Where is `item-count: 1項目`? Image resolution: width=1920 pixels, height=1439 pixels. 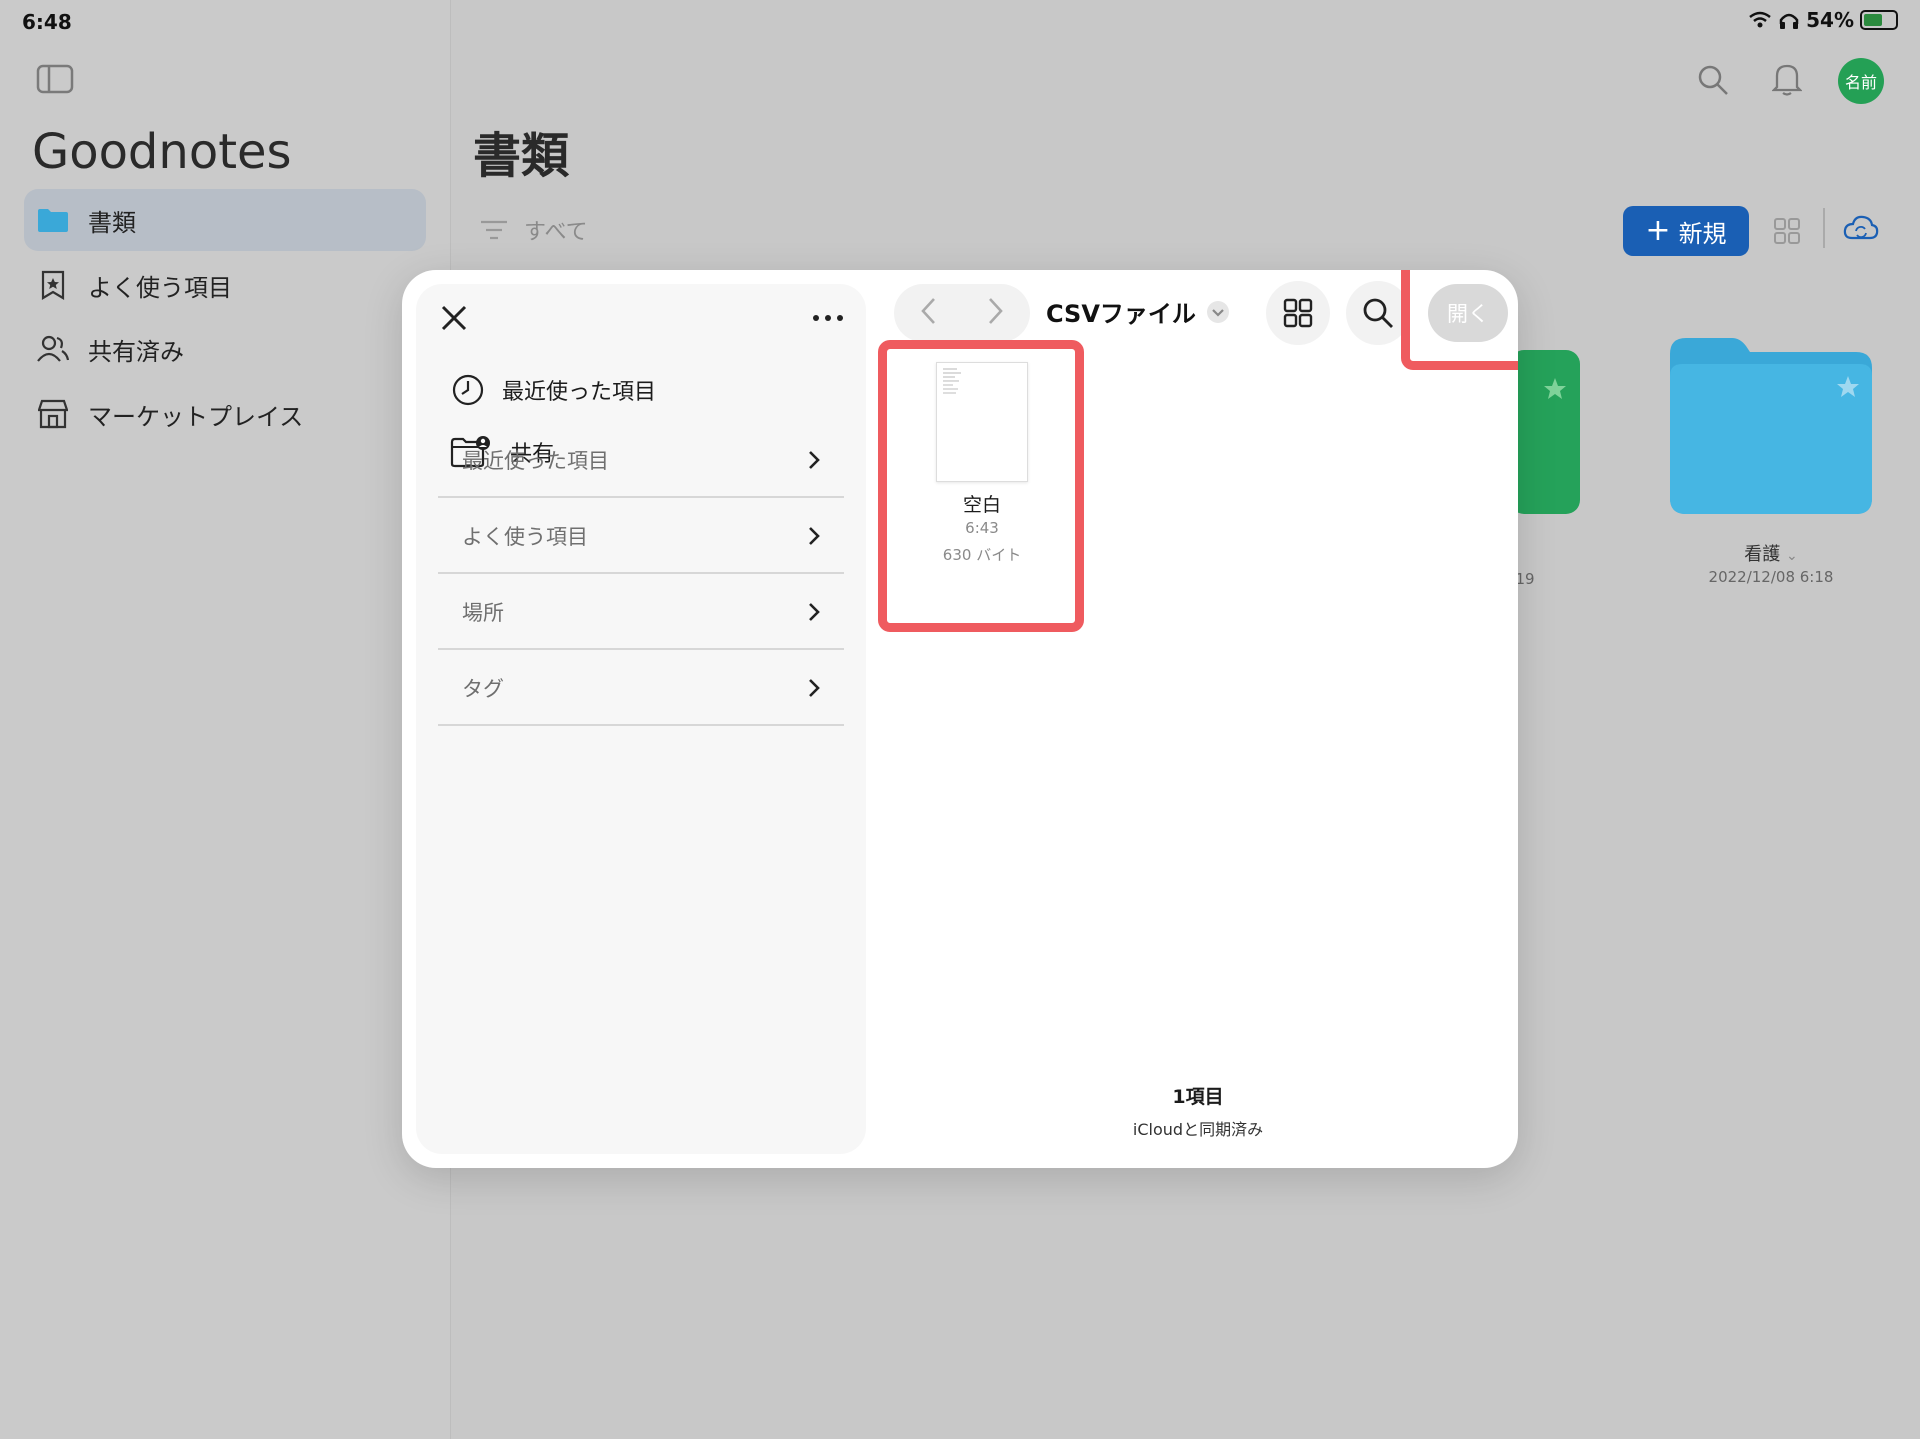
item-count: 1項目 is located at coordinates (1198, 1097).